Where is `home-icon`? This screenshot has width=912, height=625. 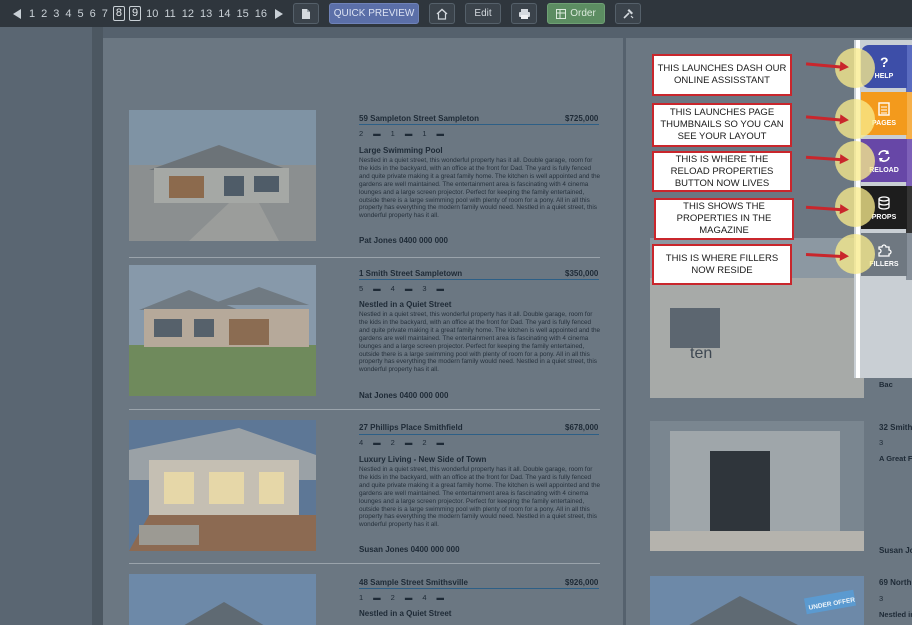
home-icon is located at coordinates (442, 14).